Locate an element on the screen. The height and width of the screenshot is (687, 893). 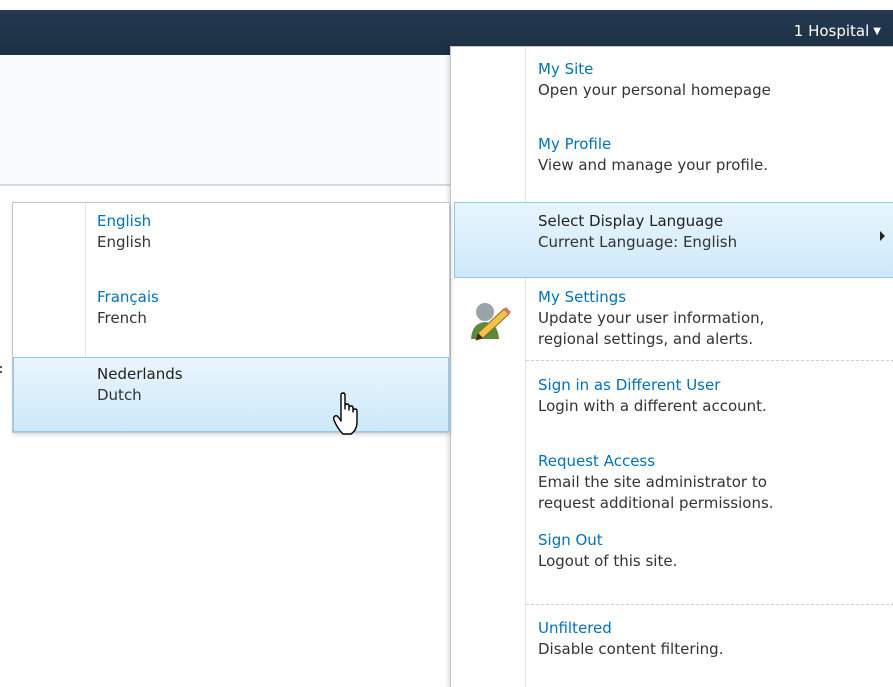
menu-item-title: Select Display Language is located at coordinates (631, 221).